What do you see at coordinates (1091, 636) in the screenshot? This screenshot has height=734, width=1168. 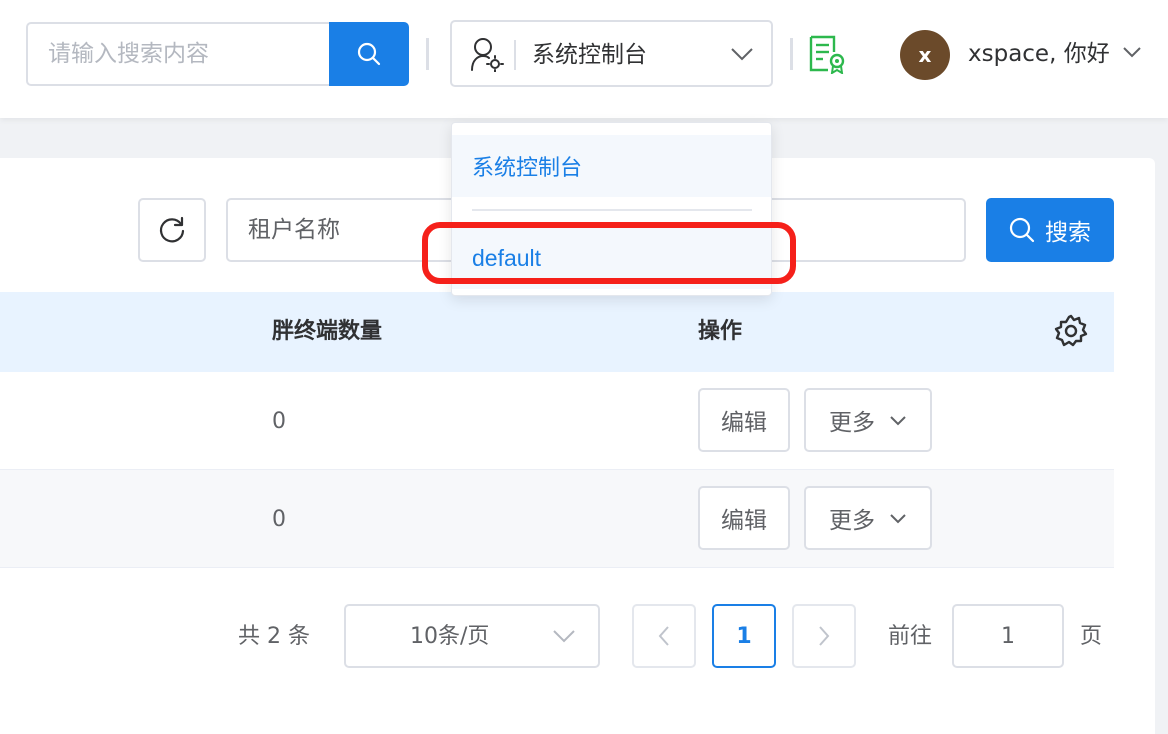 I see `page-suffix-label: 页` at bounding box center [1091, 636].